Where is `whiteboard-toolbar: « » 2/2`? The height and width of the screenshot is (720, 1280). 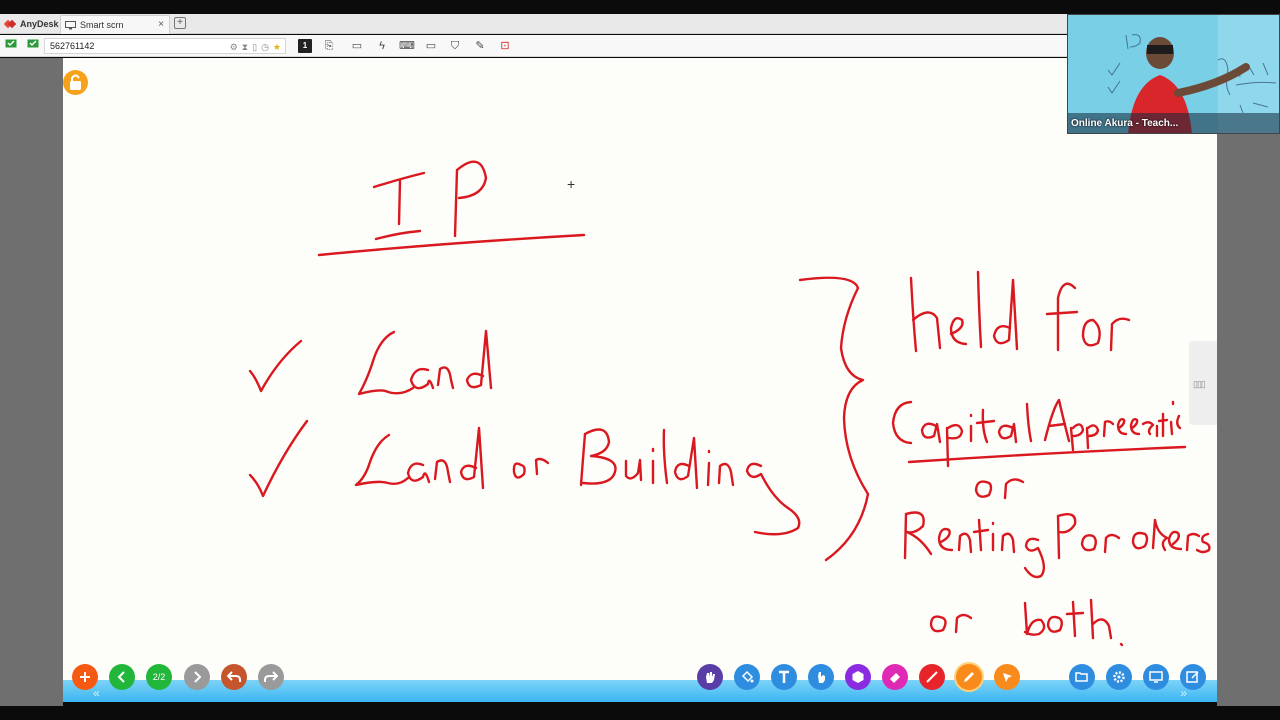 whiteboard-toolbar: « » 2/2 is located at coordinates (640, 681).